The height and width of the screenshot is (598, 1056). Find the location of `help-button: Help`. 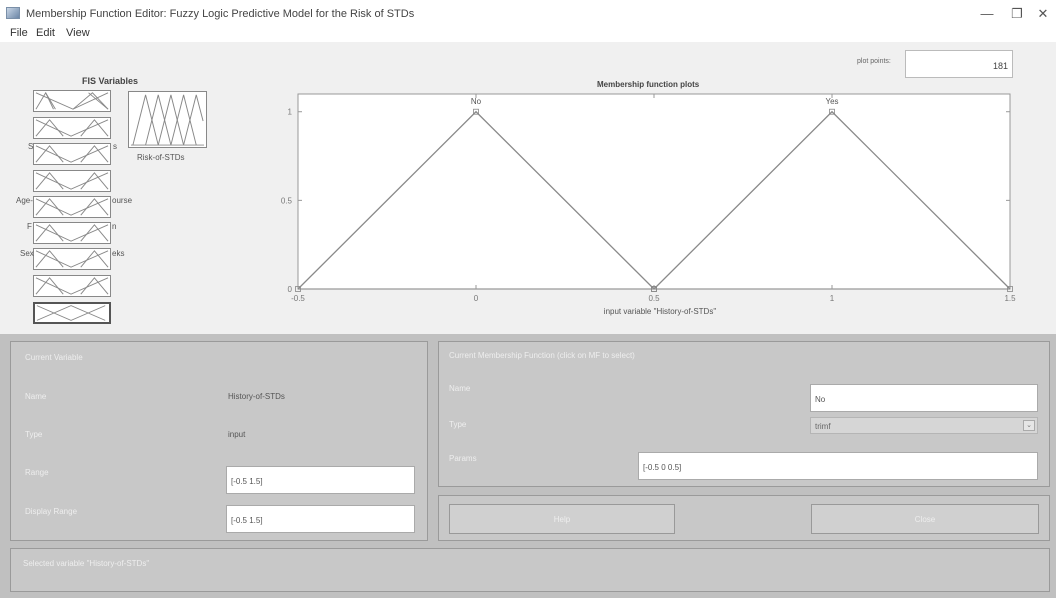

help-button: Help is located at coordinates (562, 519).